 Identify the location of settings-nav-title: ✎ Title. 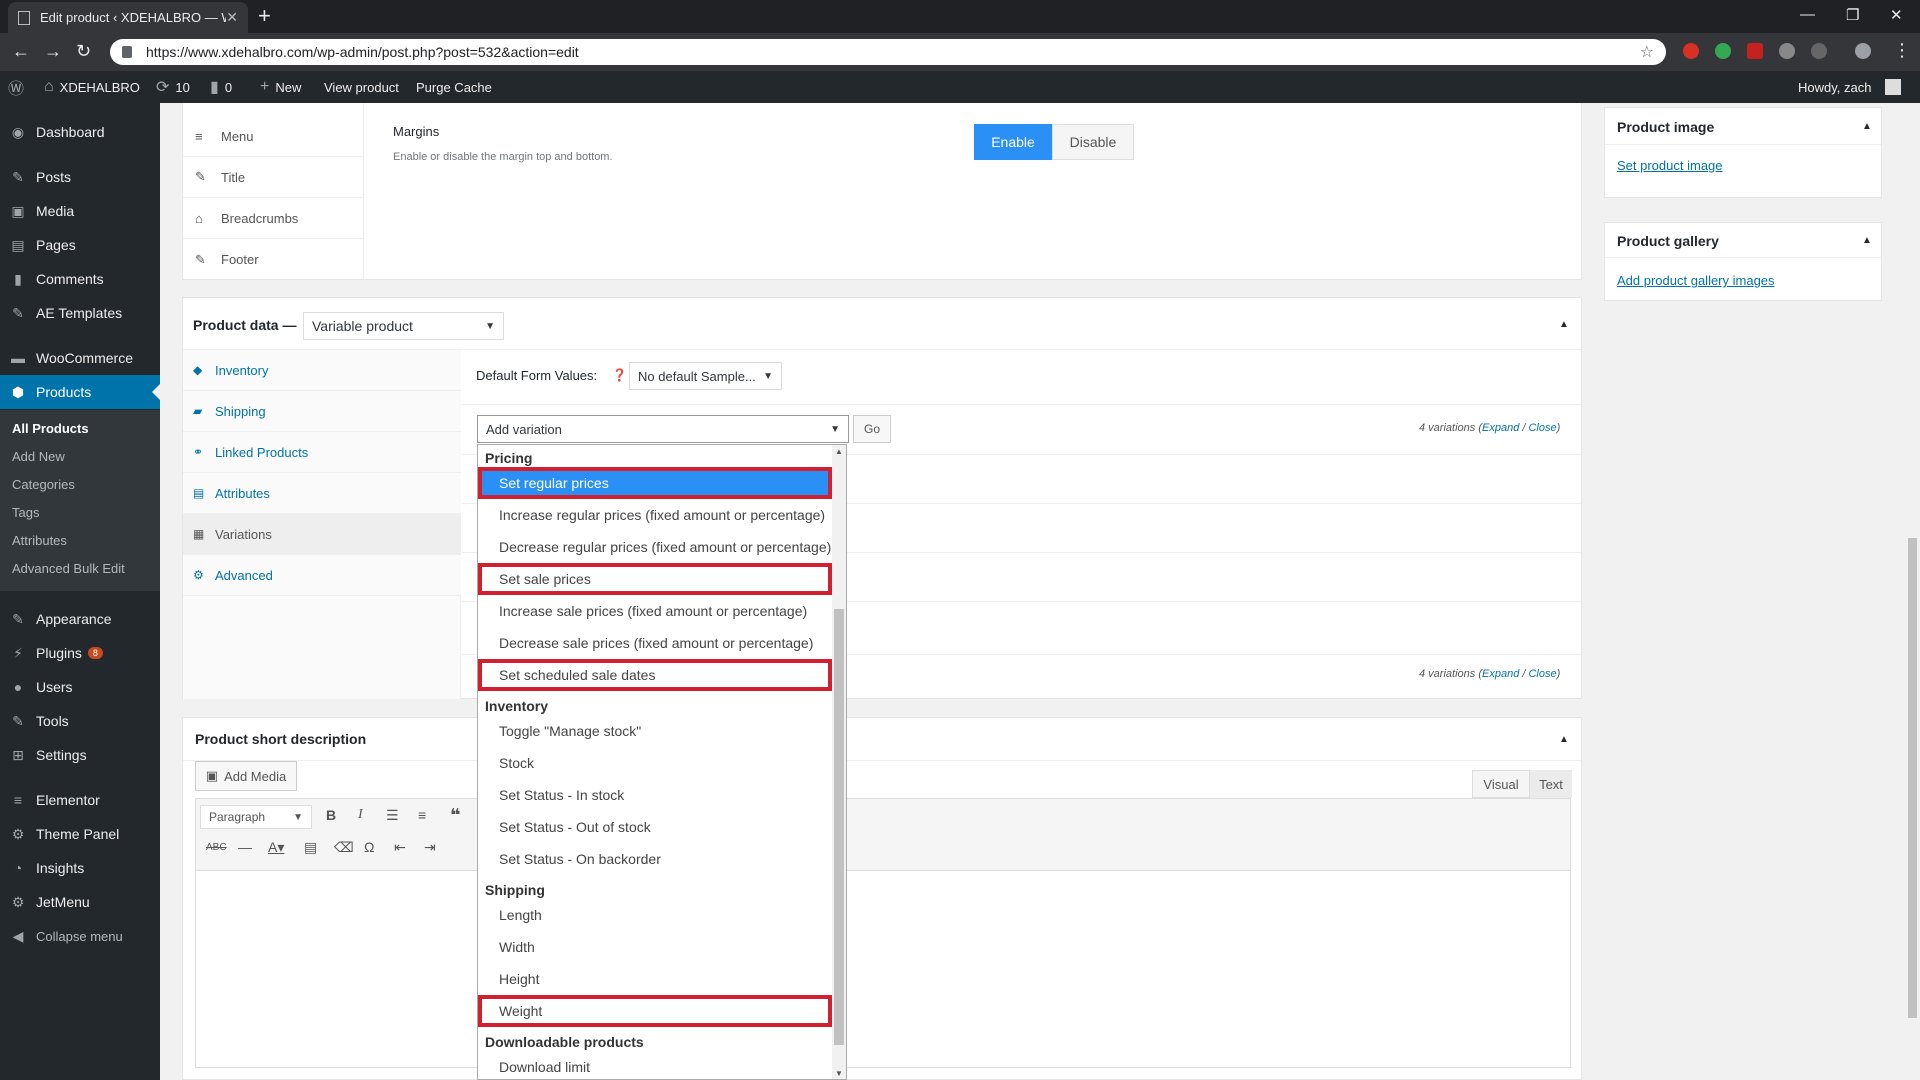
(273, 177).